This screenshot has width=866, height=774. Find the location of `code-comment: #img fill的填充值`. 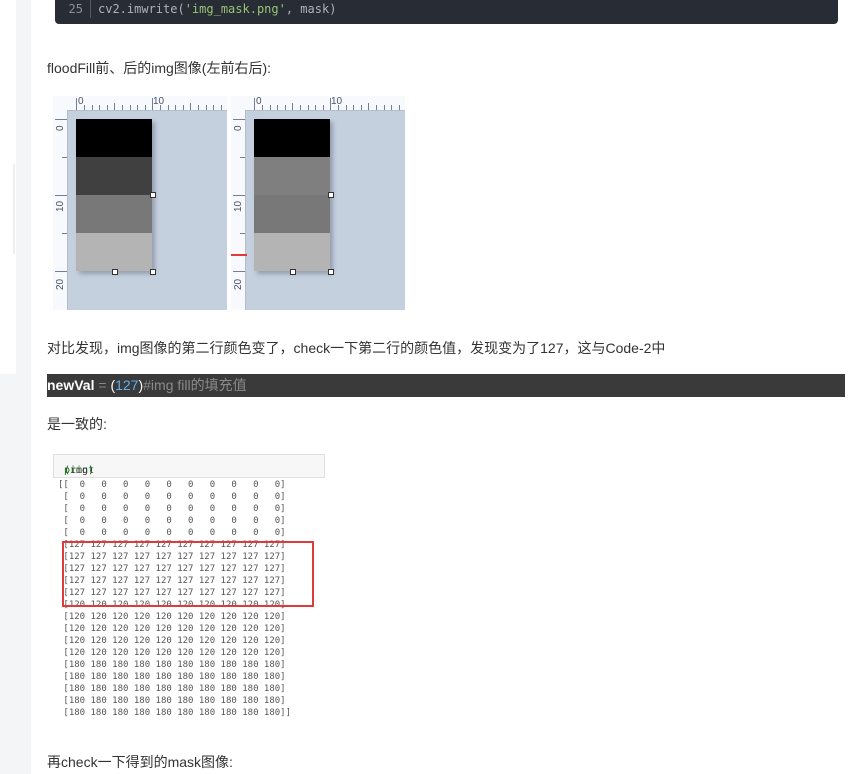

code-comment: #img fill的填充值 is located at coordinates (195, 385).